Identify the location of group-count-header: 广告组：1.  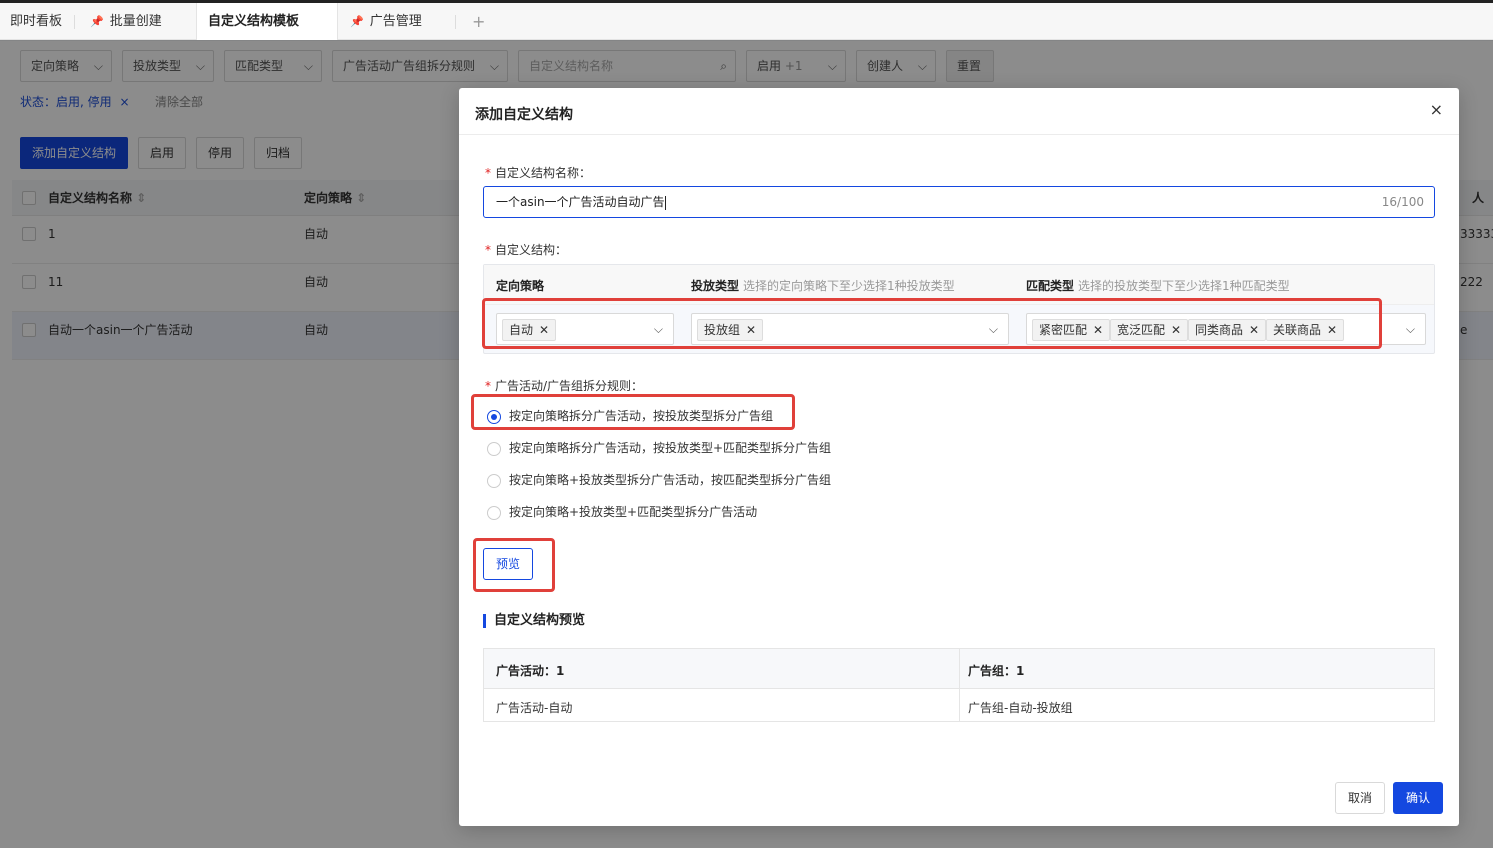
(996, 671).